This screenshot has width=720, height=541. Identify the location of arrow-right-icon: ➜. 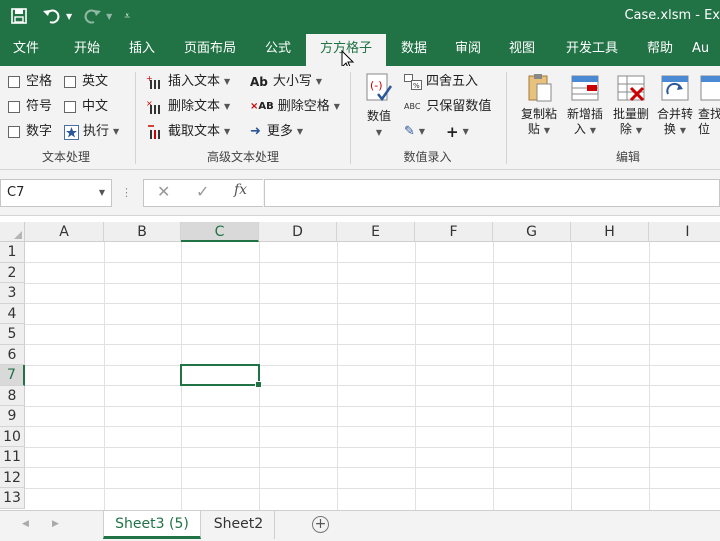
(255, 131).